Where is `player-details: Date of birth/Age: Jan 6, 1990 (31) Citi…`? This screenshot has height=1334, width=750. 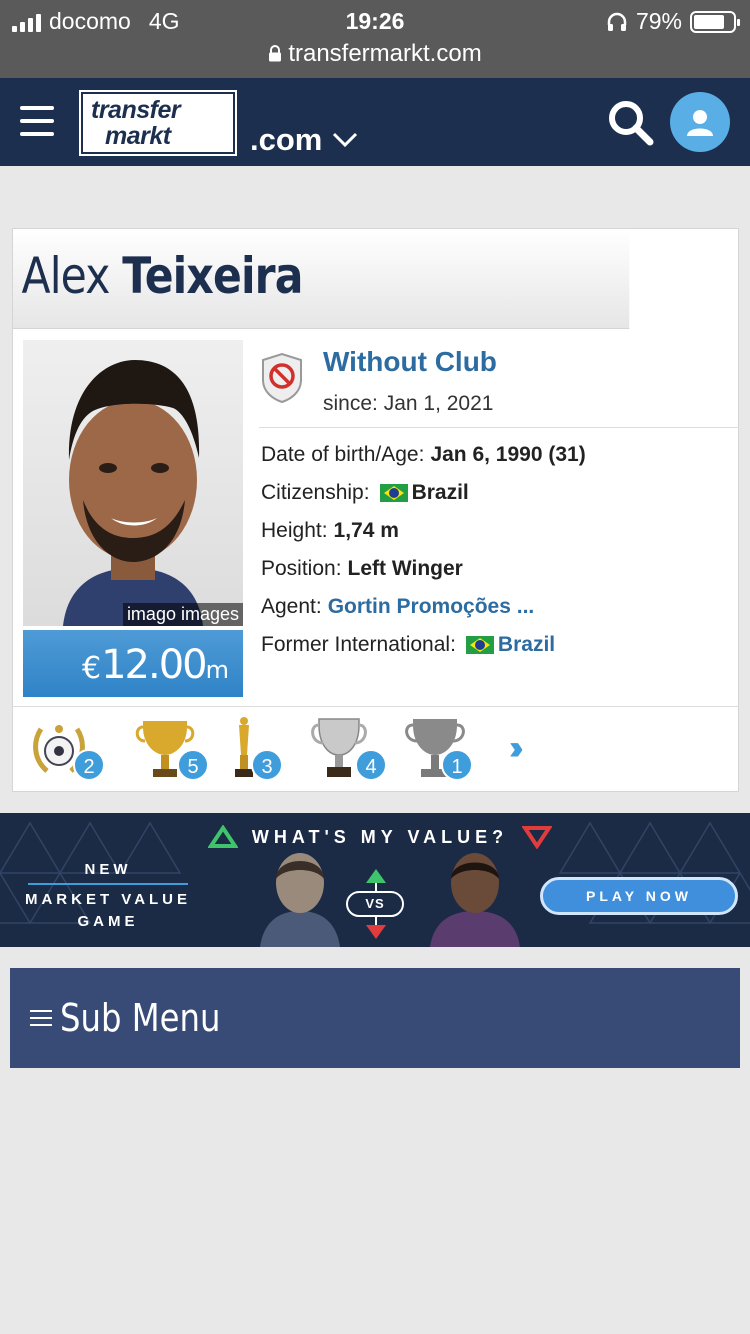 player-details: Date of birth/Age: Jan 6, 1990 (31) Citi… is located at coordinates (500, 550).